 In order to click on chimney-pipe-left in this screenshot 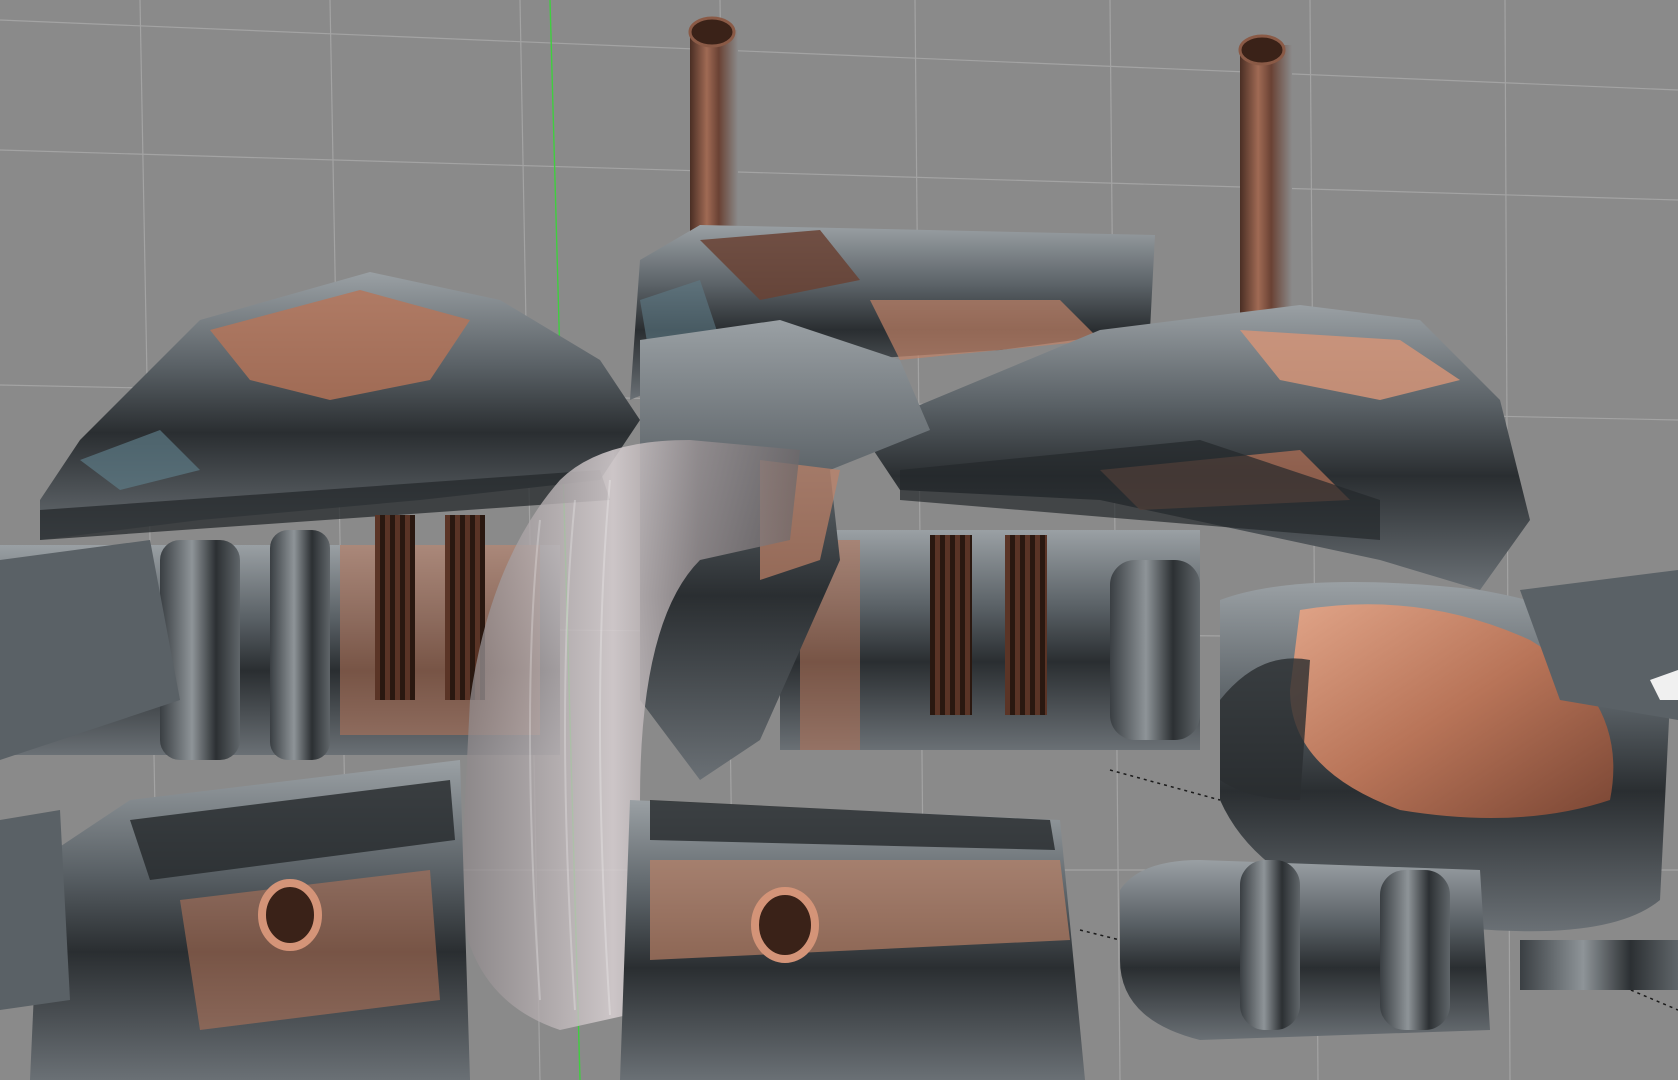, I will do `click(714, 129)`.